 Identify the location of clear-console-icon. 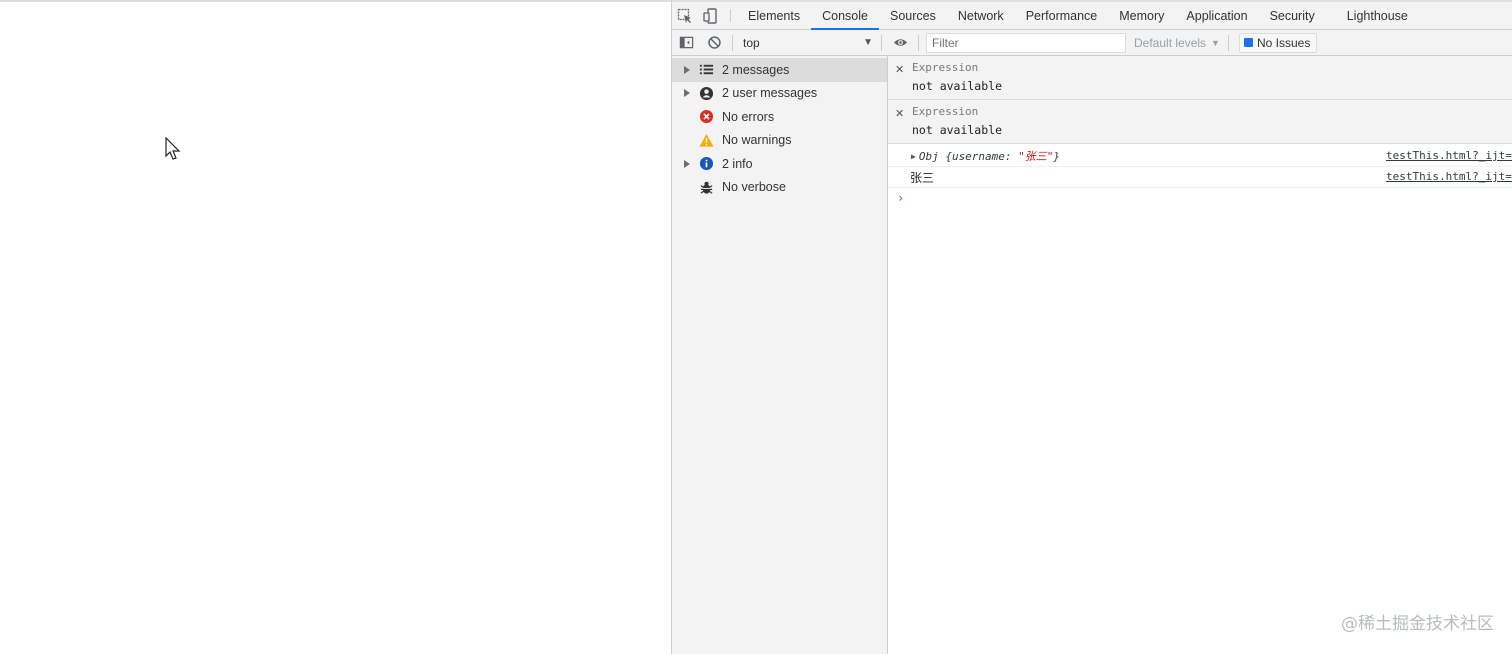
(714, 43).